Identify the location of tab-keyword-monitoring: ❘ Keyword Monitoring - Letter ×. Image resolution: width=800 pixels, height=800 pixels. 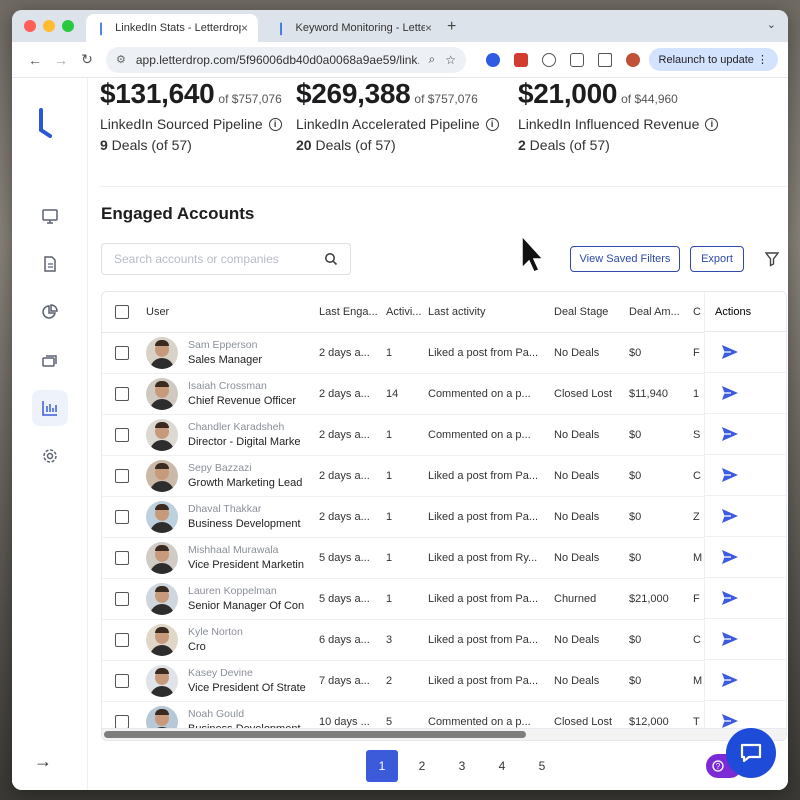
(354, 28).